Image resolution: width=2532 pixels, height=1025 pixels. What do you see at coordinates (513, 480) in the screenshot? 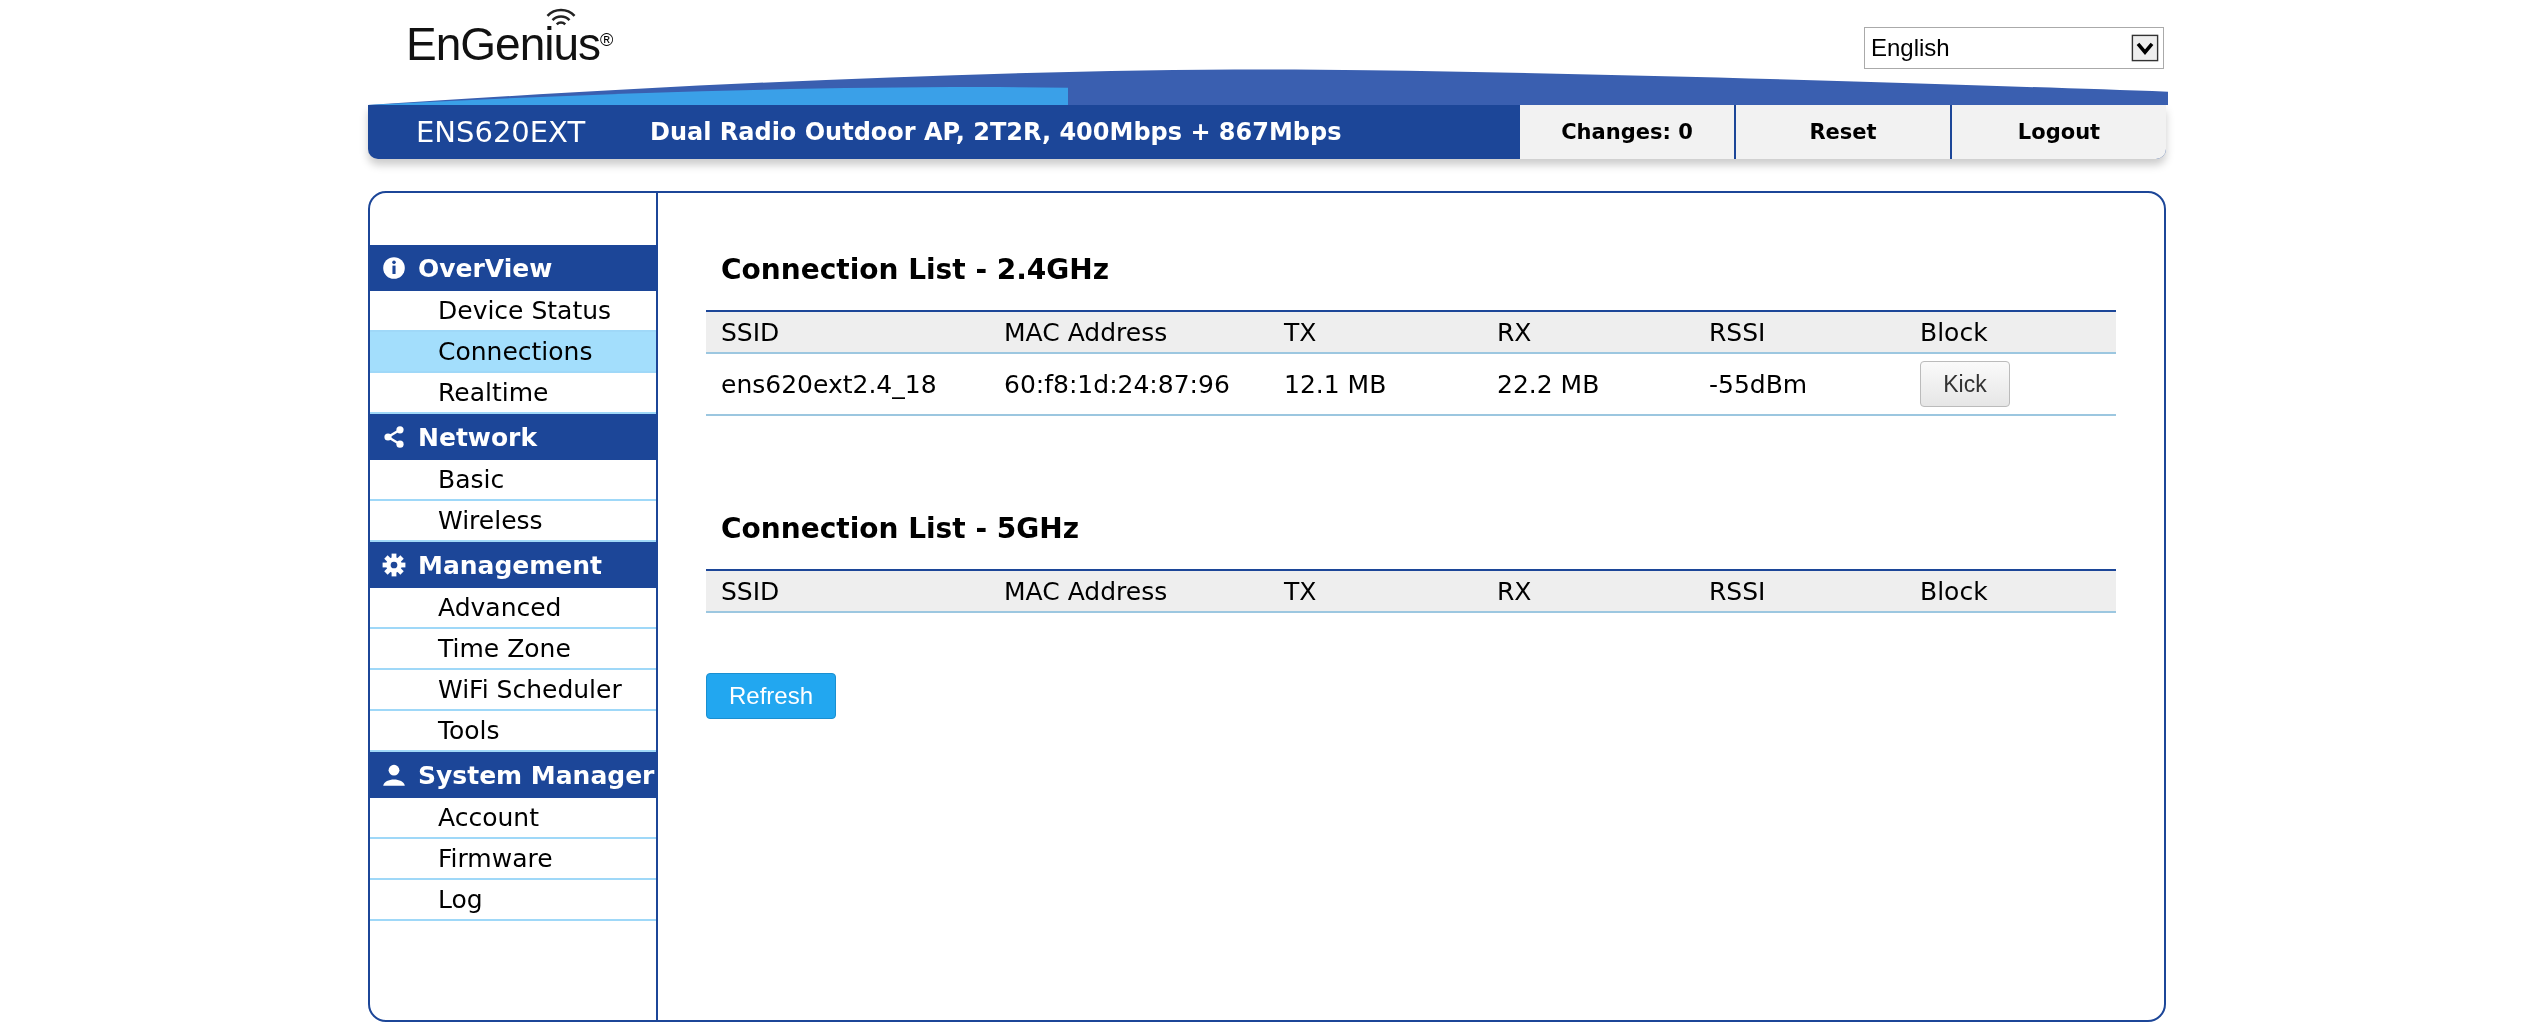
I see `sidebar-item: Basic` at bounding box center [513, 480].